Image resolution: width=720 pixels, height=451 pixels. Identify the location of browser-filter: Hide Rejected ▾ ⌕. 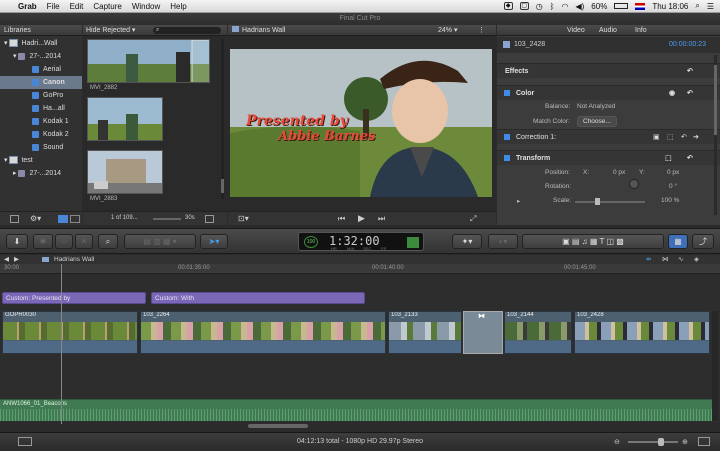
(155, 30).